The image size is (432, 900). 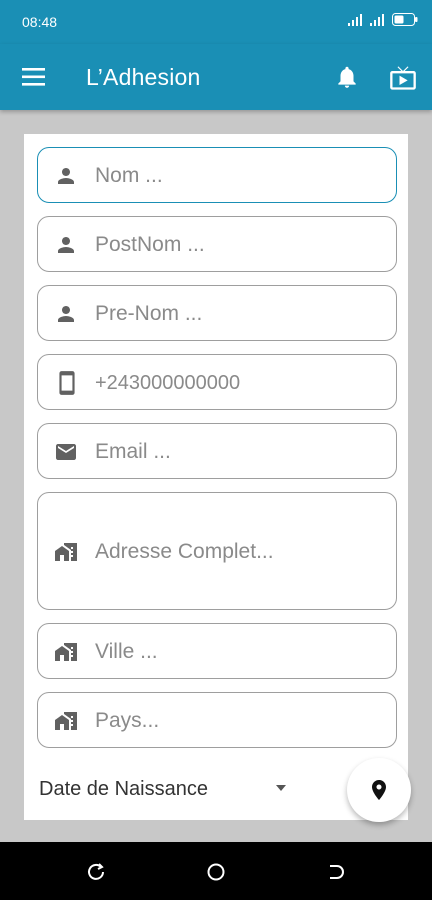 What do you see at coordinates (168, 383) in the screenshot?
I see `phone-placeholder: +243000000000` at bounding box center [168, 383].